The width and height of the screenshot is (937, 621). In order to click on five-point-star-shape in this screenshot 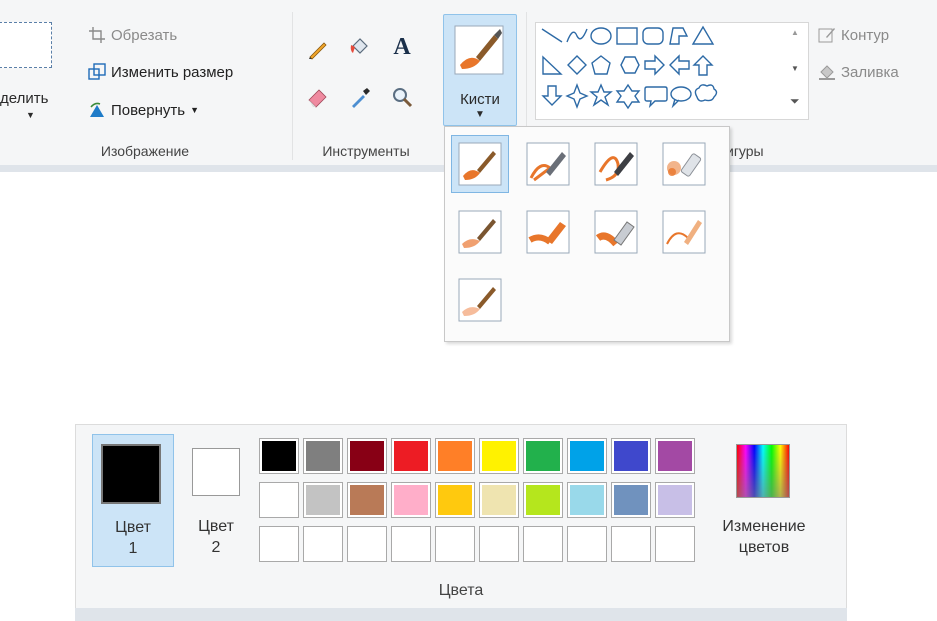, I will do `click(601, 95)`.